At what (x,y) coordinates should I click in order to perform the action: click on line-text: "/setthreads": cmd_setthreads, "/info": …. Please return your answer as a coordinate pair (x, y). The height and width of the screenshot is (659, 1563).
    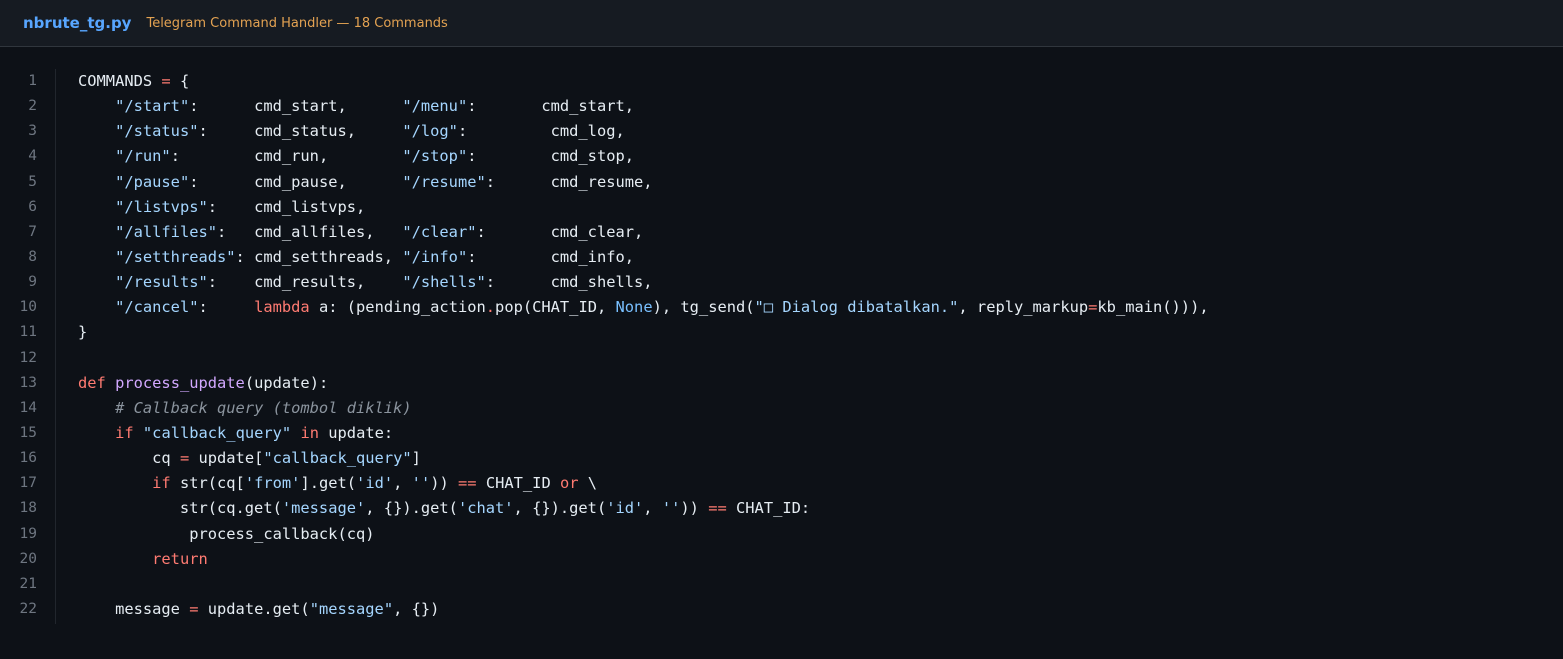
    Looking at the image, I should click on (356, 257).